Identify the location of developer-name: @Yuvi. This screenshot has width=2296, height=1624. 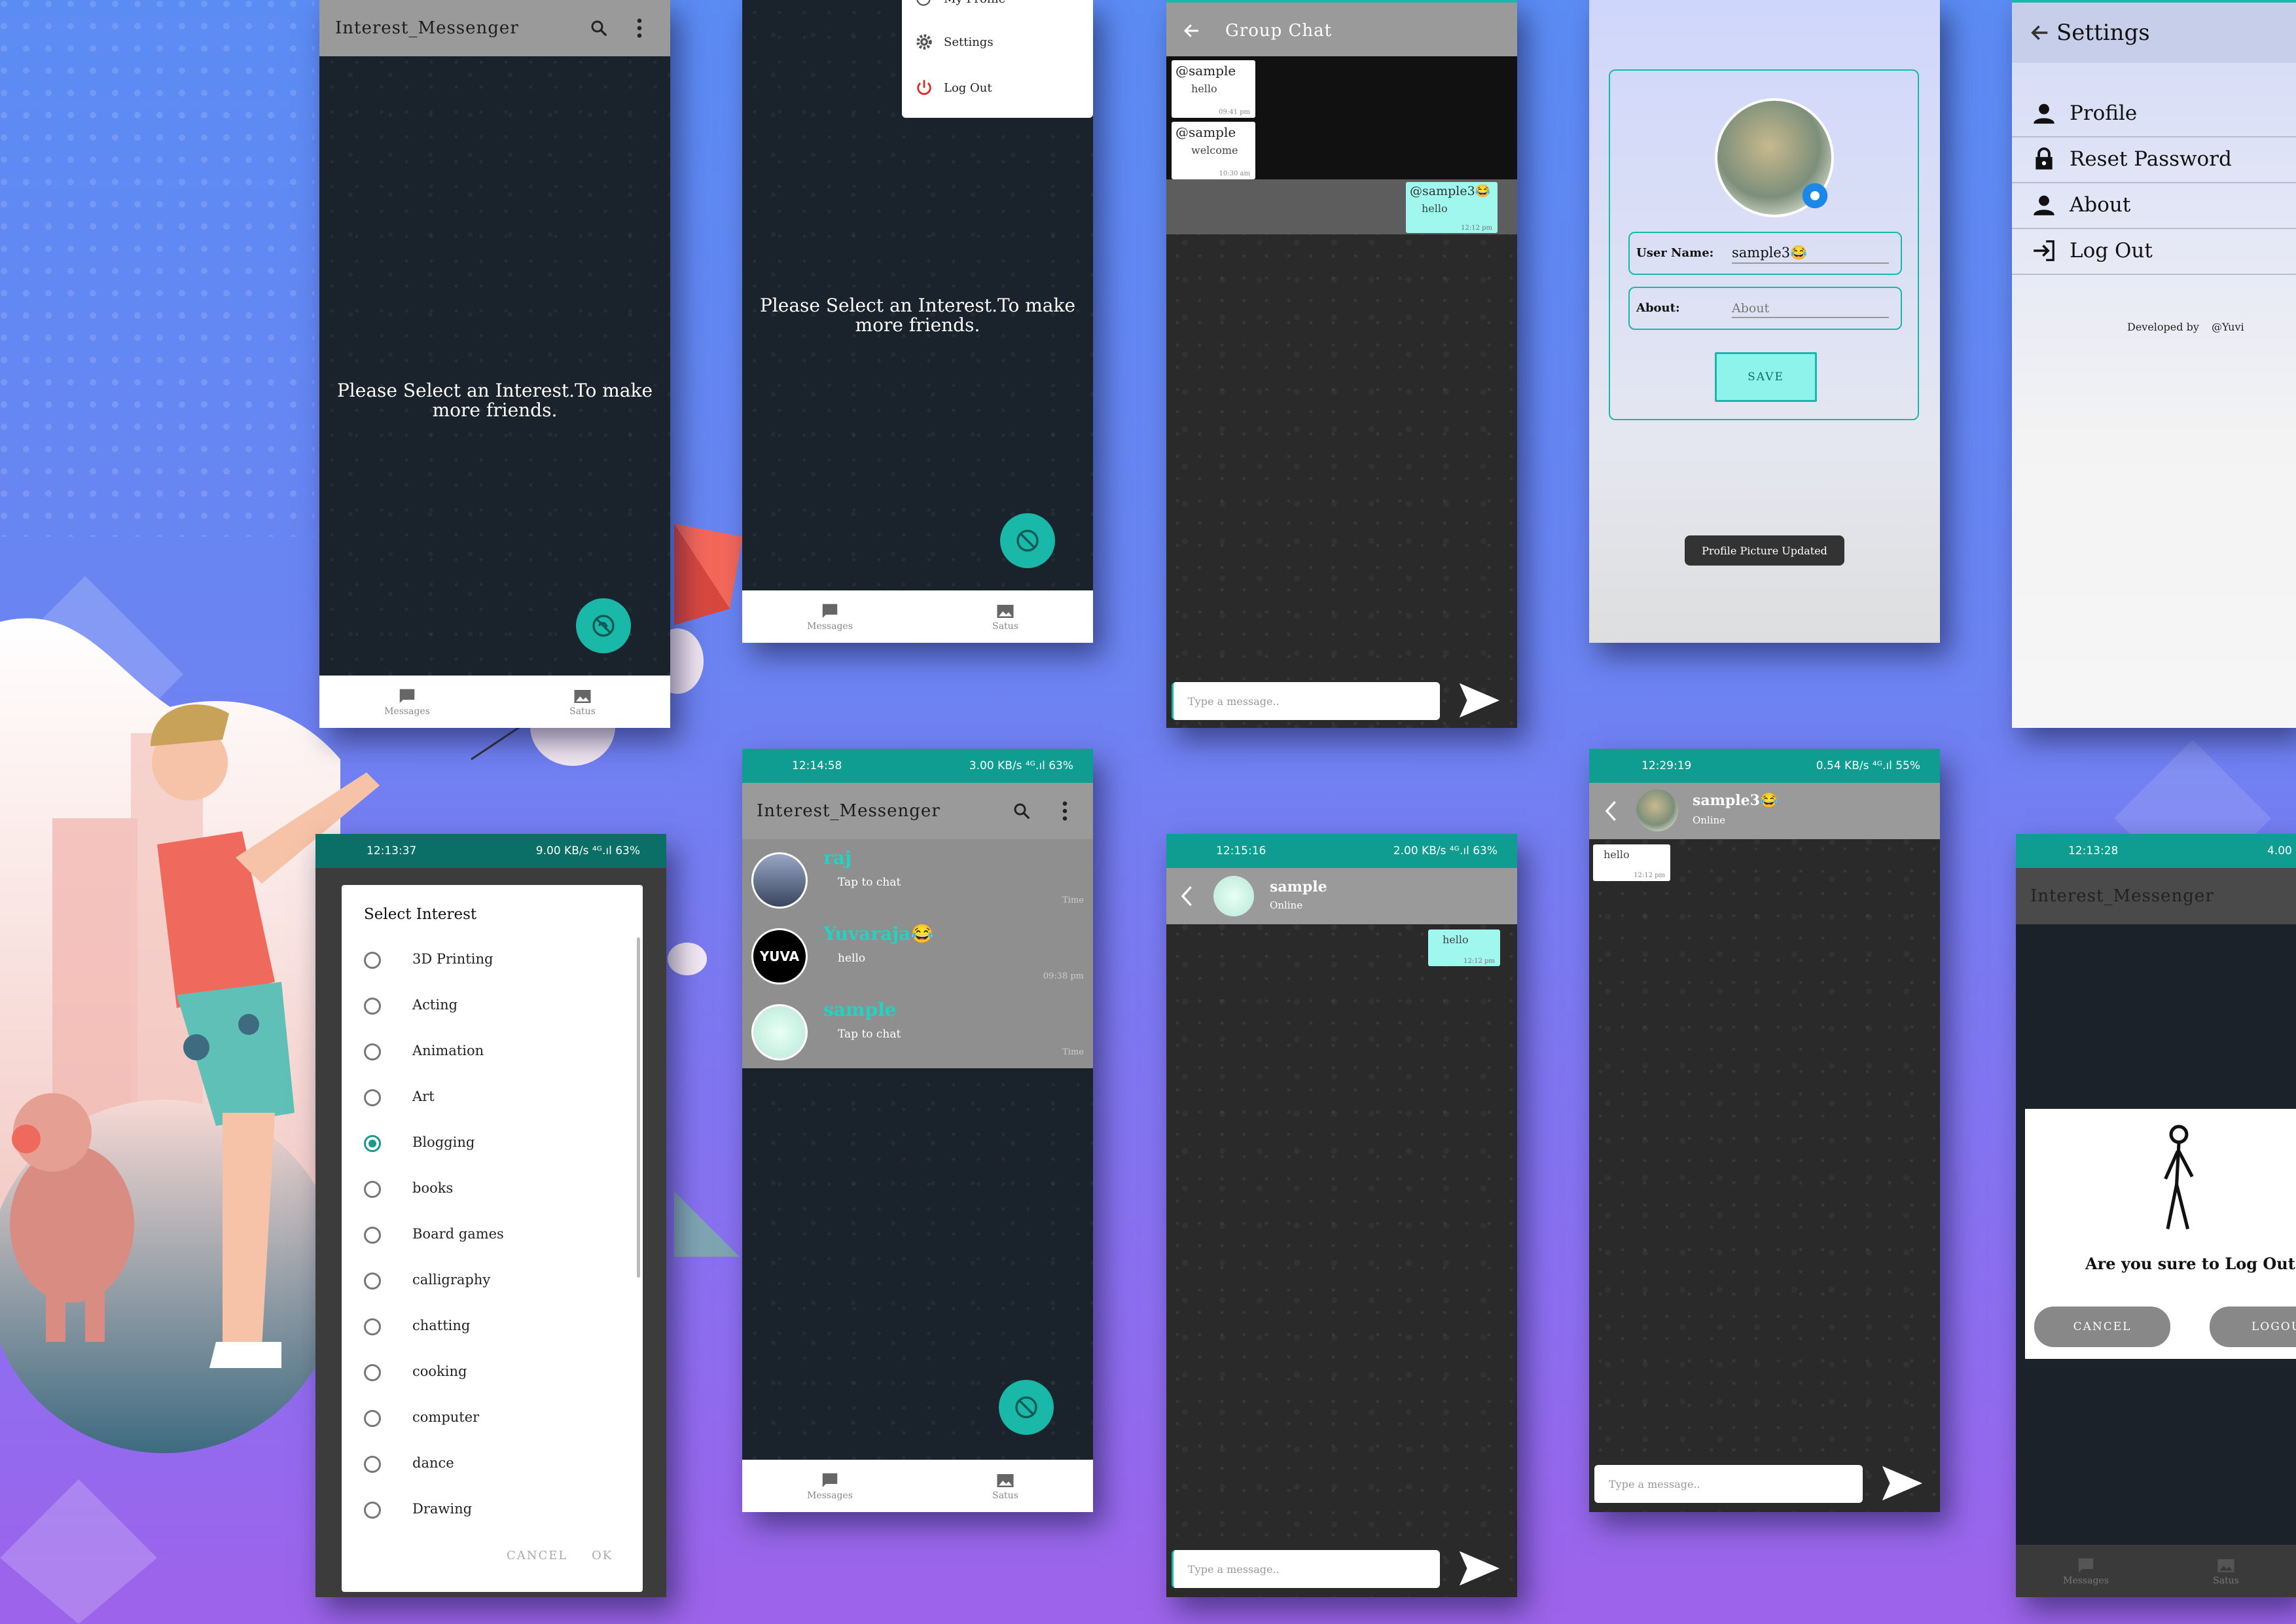
(2227, 327).